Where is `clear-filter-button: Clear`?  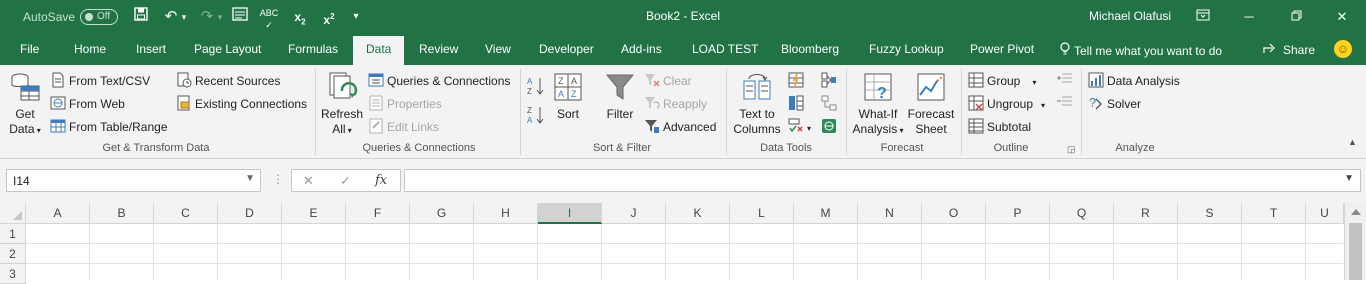 clear-filter-button: Clear is located at coordinates (668, 80).